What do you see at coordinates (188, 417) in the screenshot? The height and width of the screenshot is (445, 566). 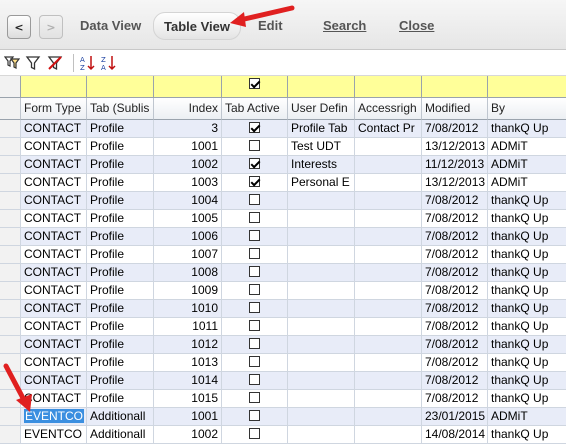 I see `cell-index: 1001` at bounding box center [188, 417].